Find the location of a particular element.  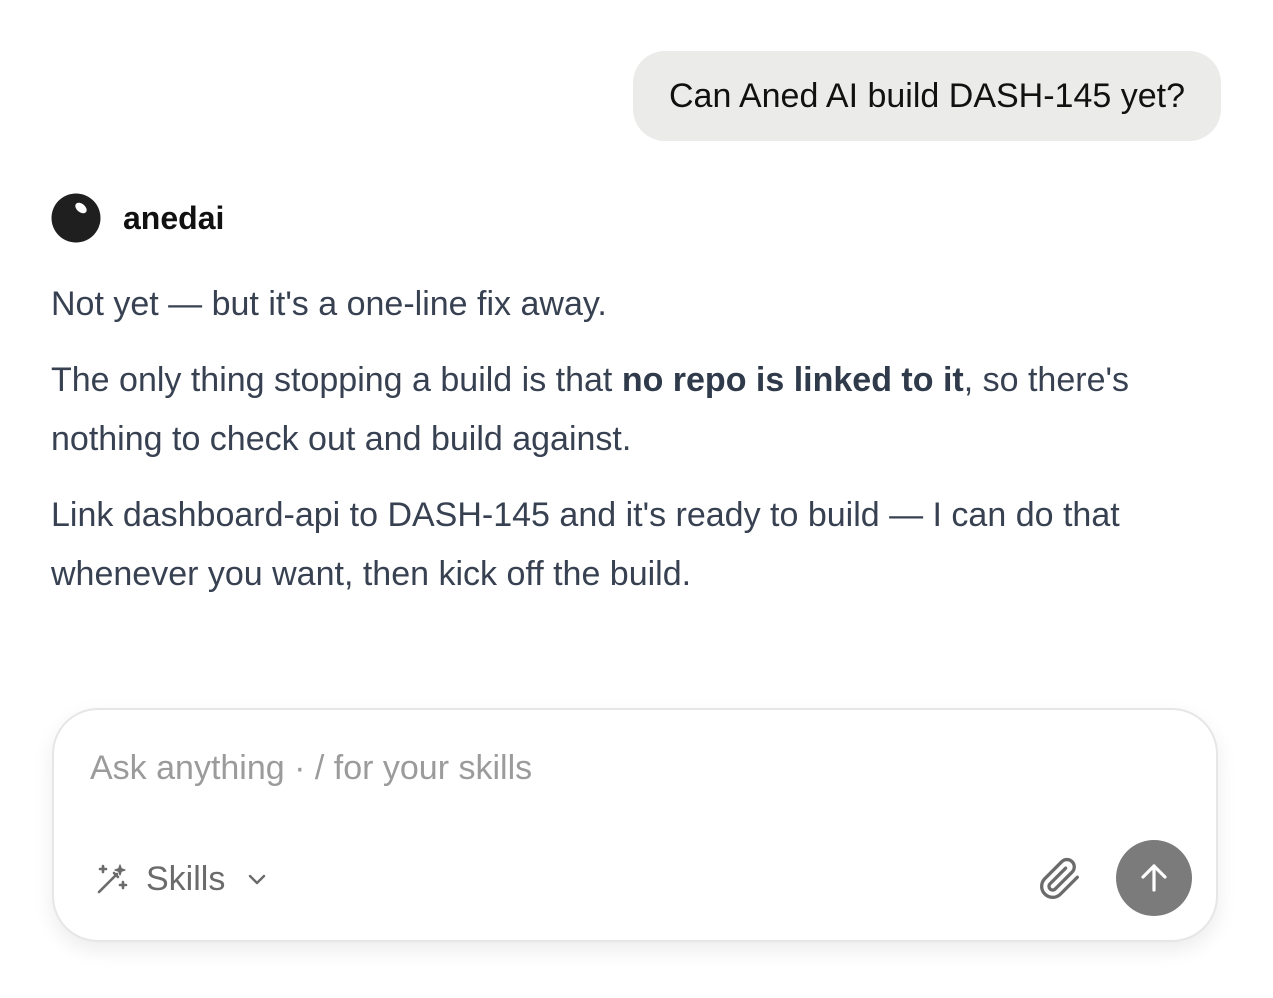

attach-button is located at coordinates (1060, 879).